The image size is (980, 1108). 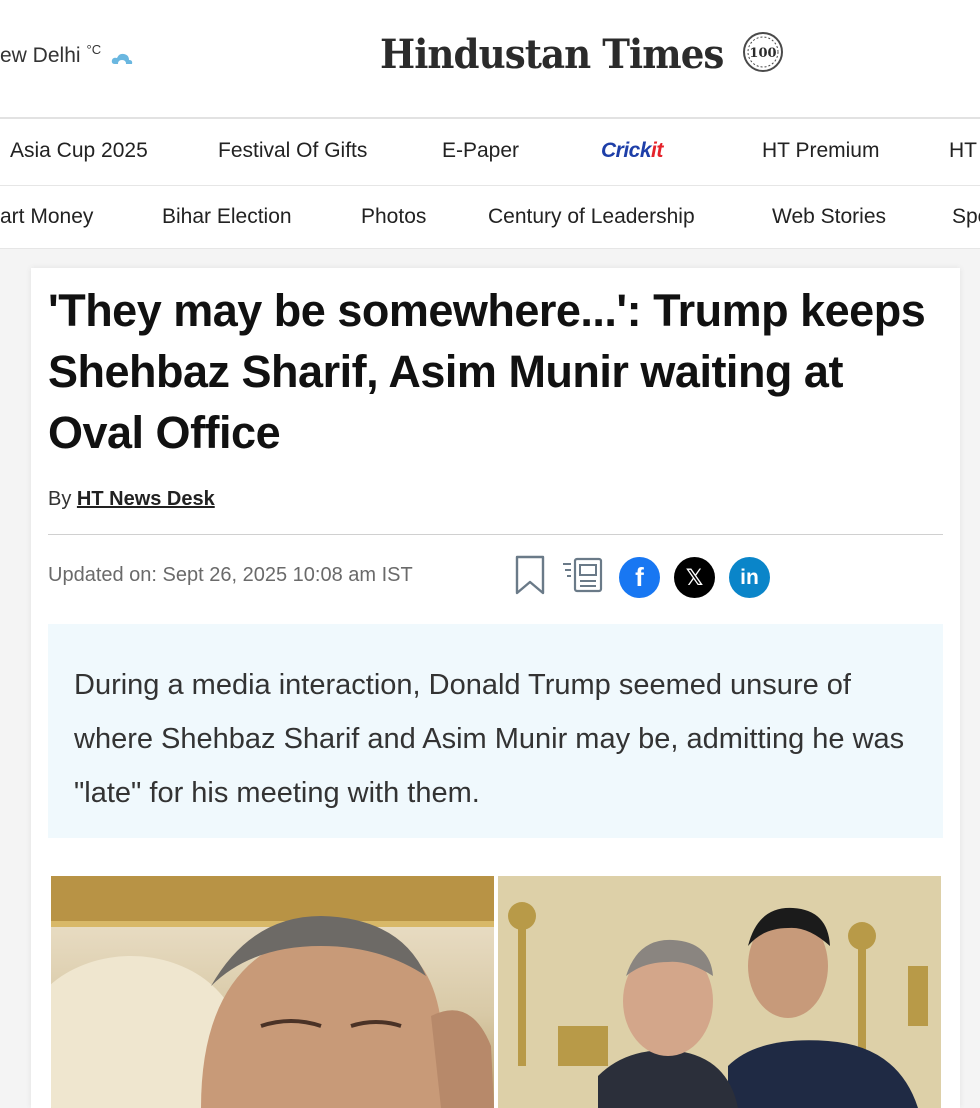 What do you see at coordinates (40, 55) in the screenshot?
I see `weather-city: ew Delhi` at bounding box center [40, 55].